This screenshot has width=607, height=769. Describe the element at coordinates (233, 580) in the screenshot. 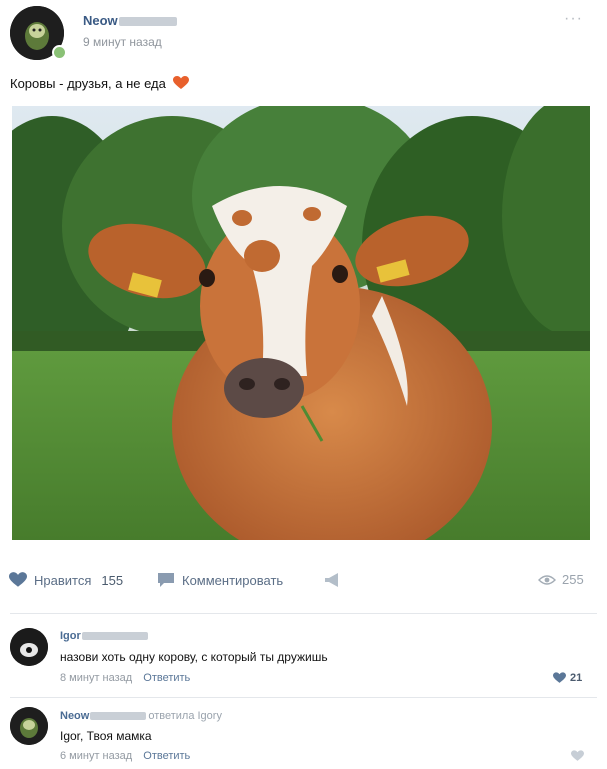

I see `comment-label: Комментировать` at that location.